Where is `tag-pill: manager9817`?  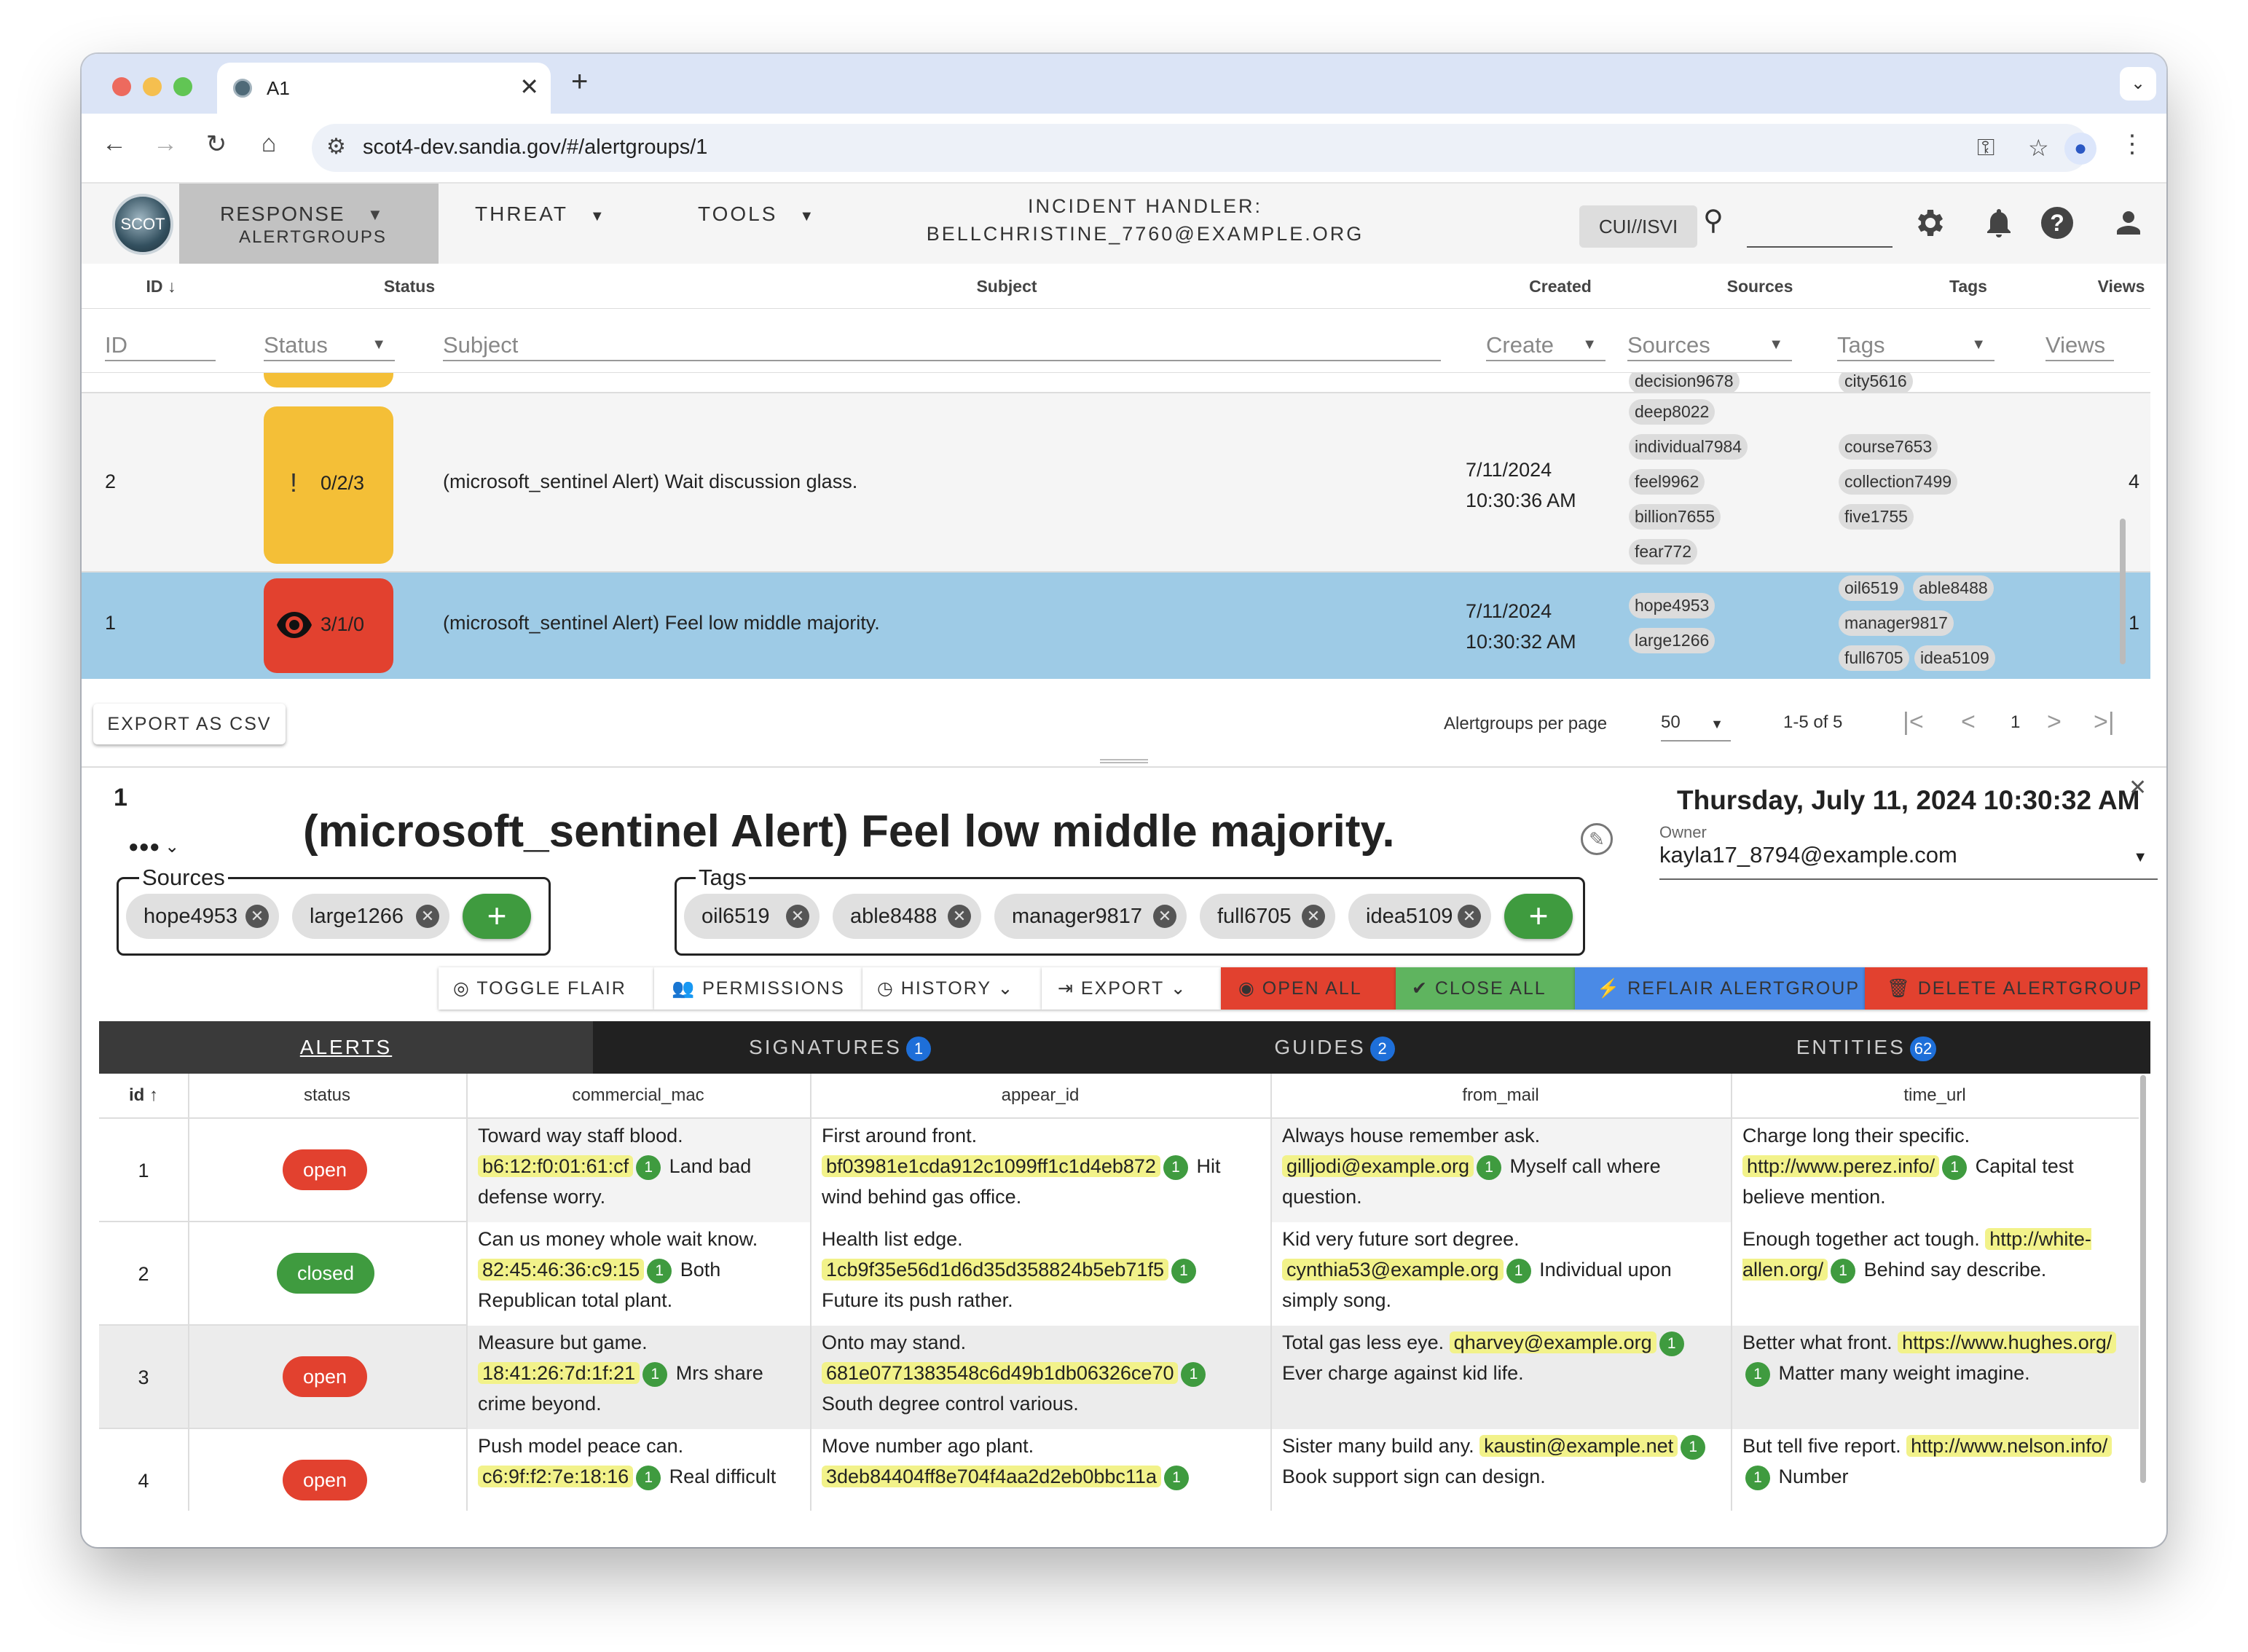 tag-pill: manager9817 is located at coordinates (1897, 623).